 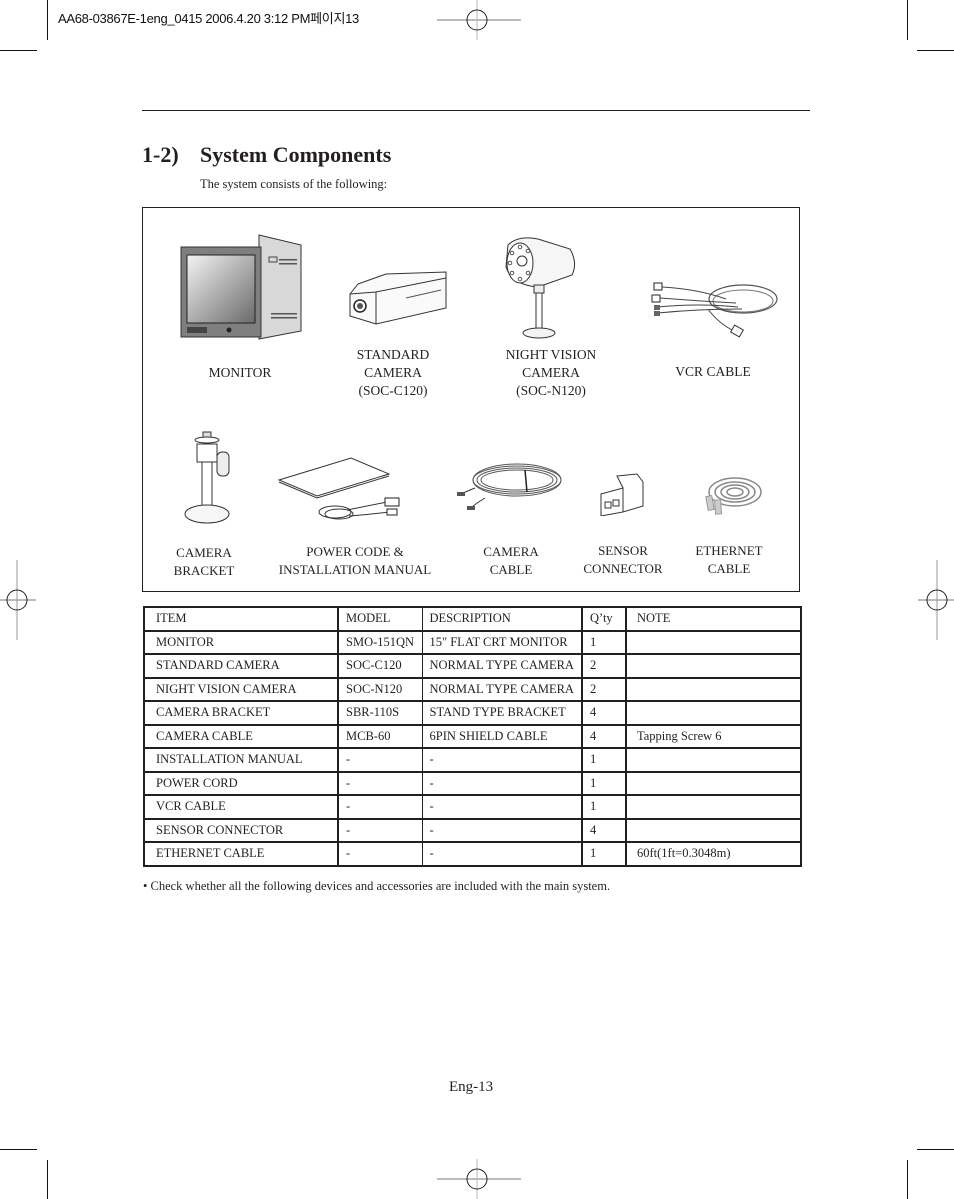 What do you see at coordinates (472, 783) in the screenshot?
I see `table-row: POWER CORD - -1` at bounding box center [472, 783].